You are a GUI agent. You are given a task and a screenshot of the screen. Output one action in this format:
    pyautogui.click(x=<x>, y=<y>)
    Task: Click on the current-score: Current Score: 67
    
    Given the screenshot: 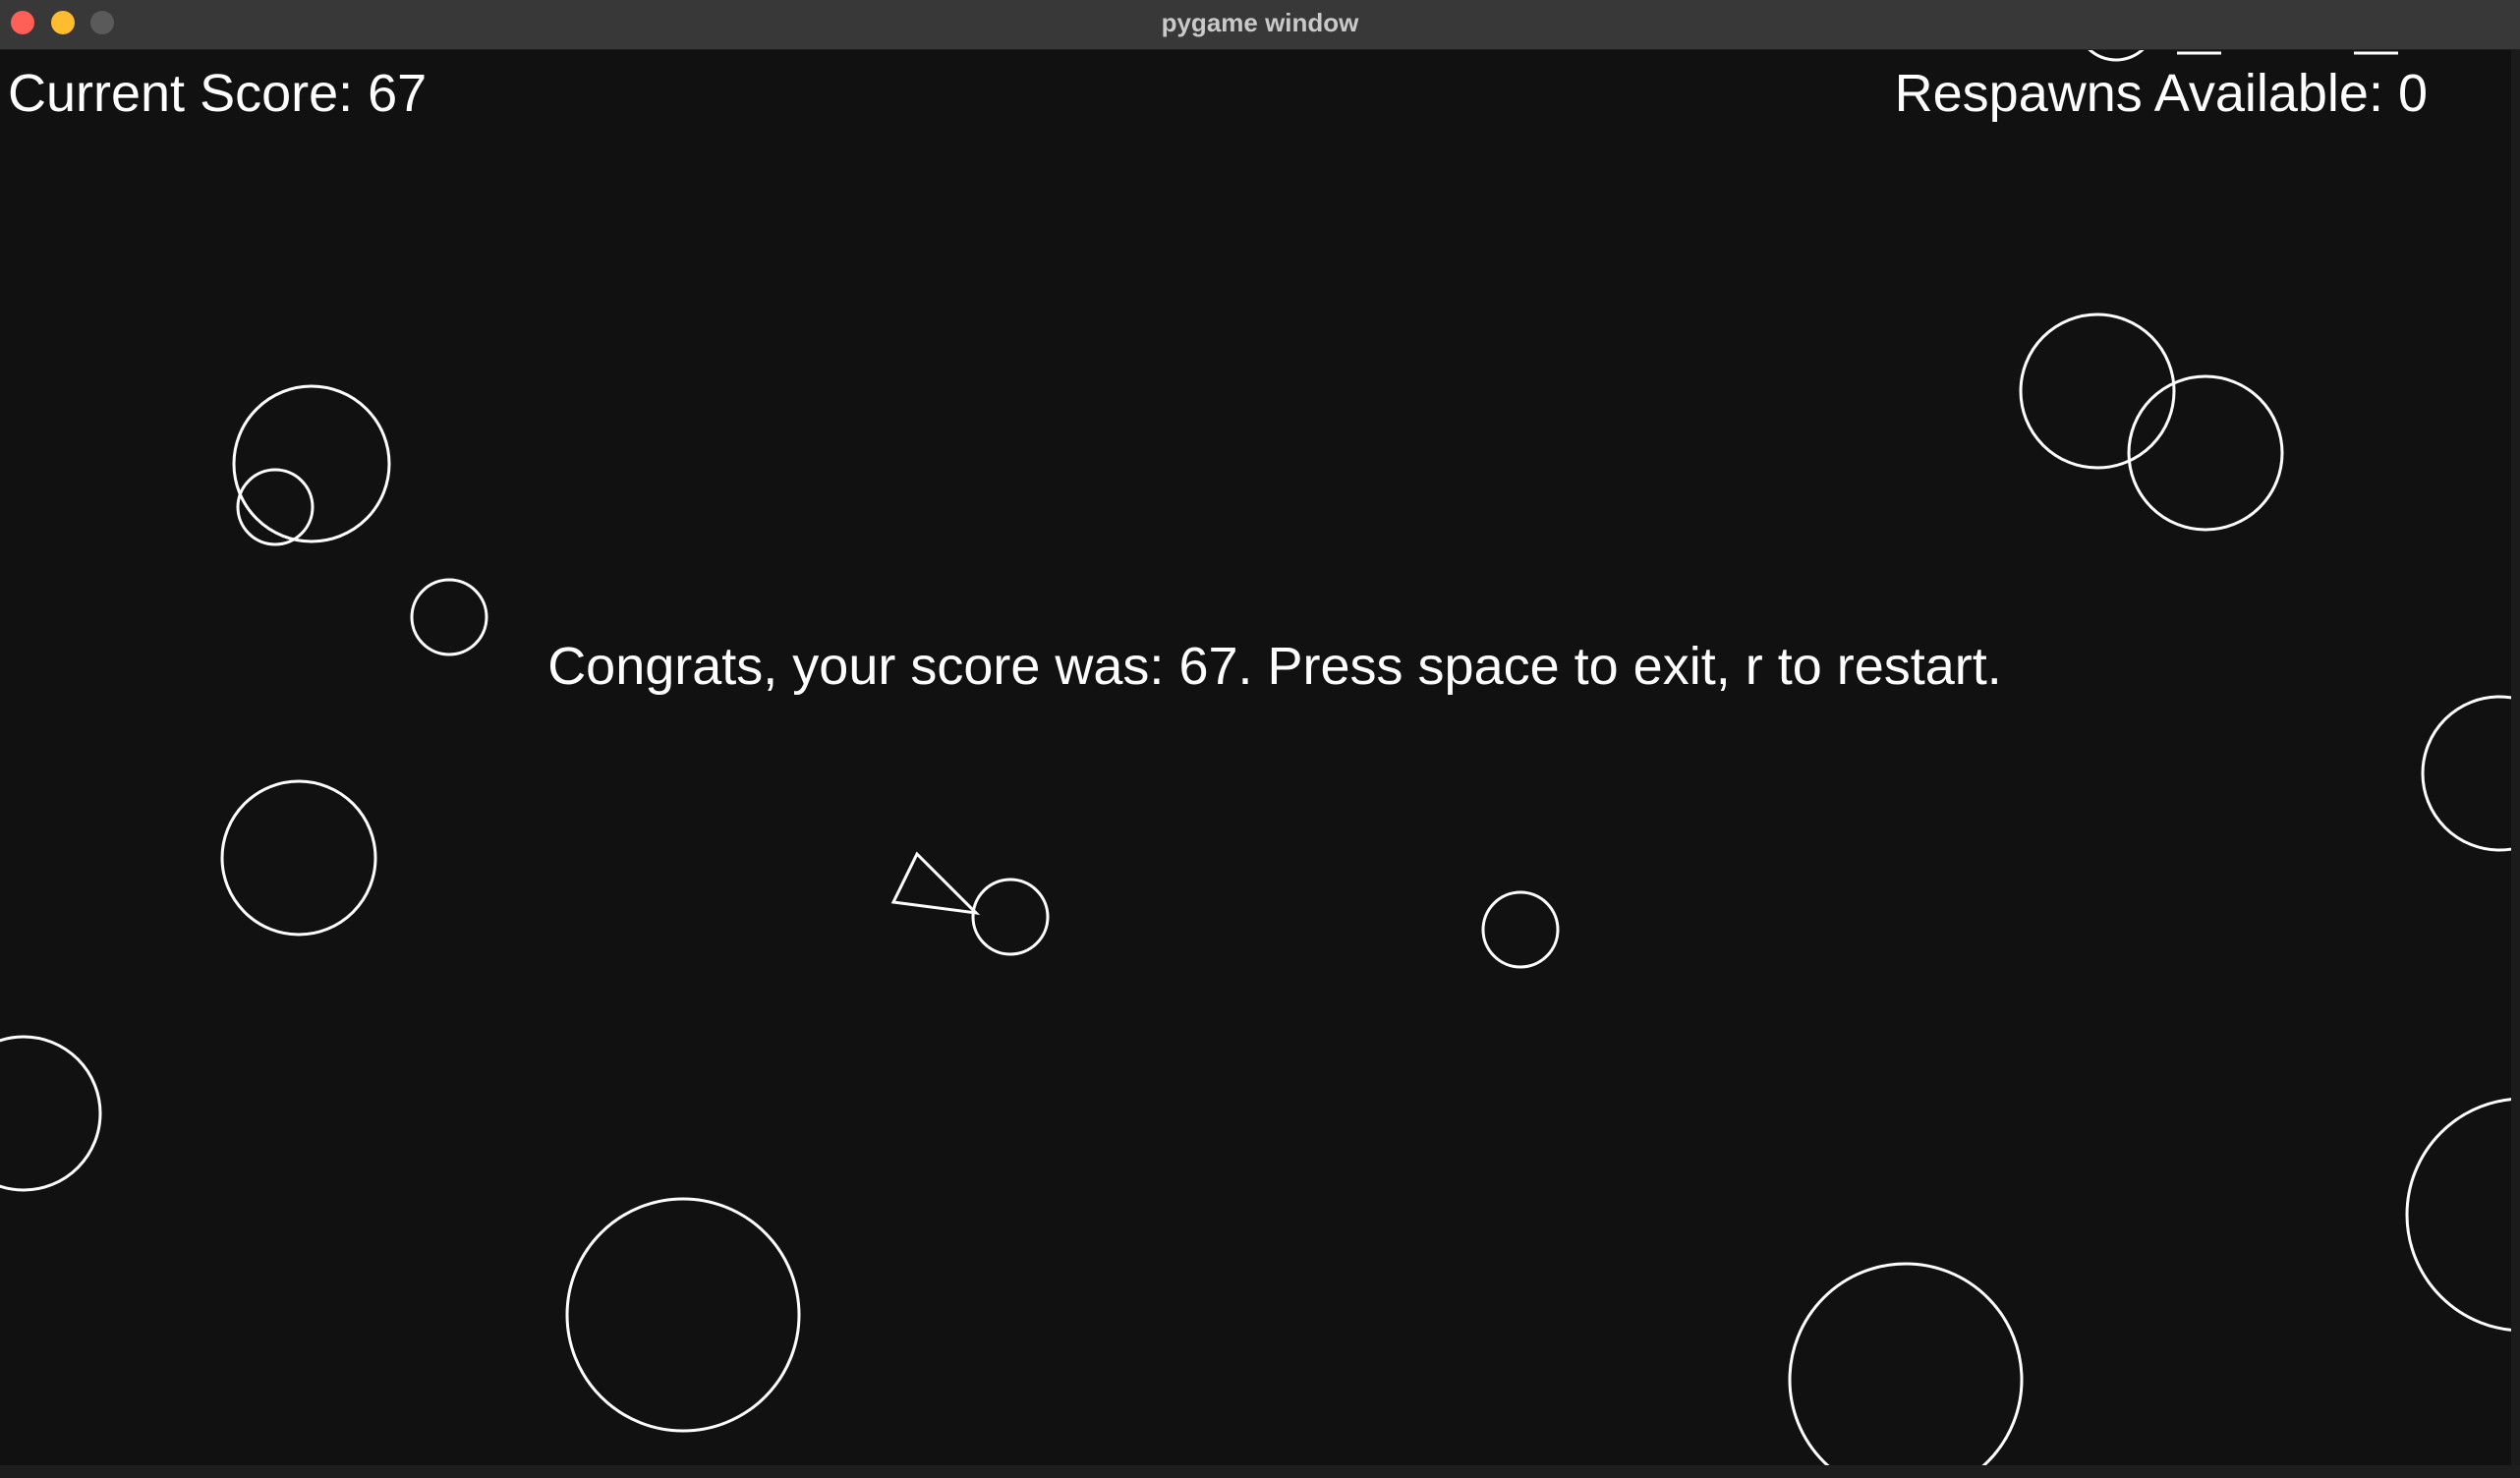 What is the action you would take?
    pyautogui.click(x=218, y=94)
    